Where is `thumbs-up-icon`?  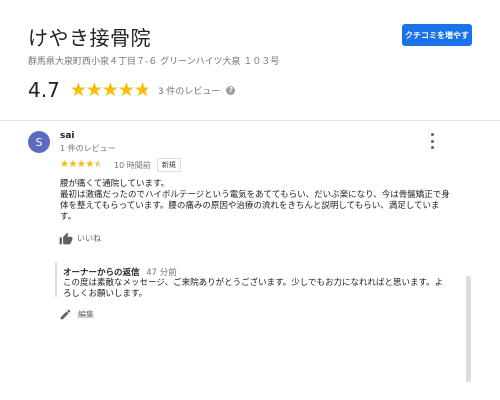 thumbs-up-icon is located at coordinates (66, 238).